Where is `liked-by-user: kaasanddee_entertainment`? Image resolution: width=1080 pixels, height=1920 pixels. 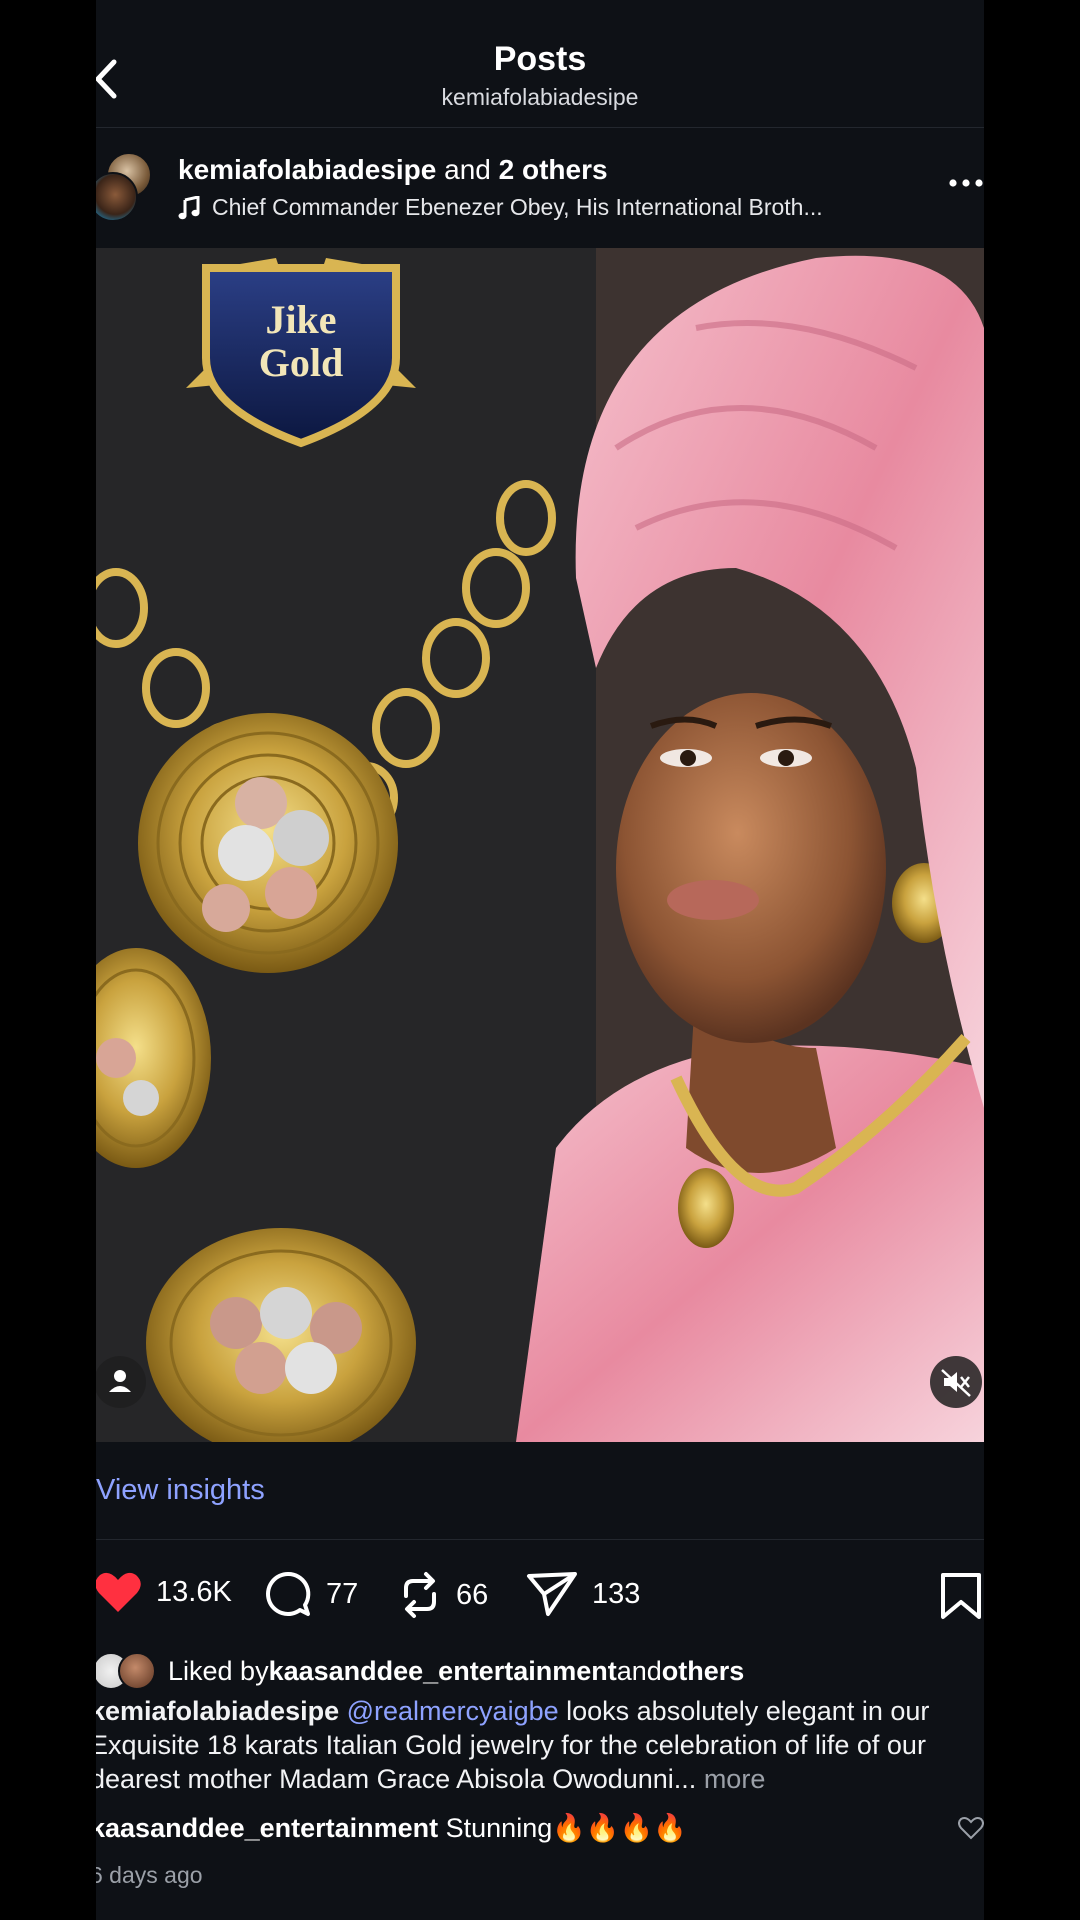 liked-by-user: kaasanddee_entertainment is located at coordinates (443, 1671).